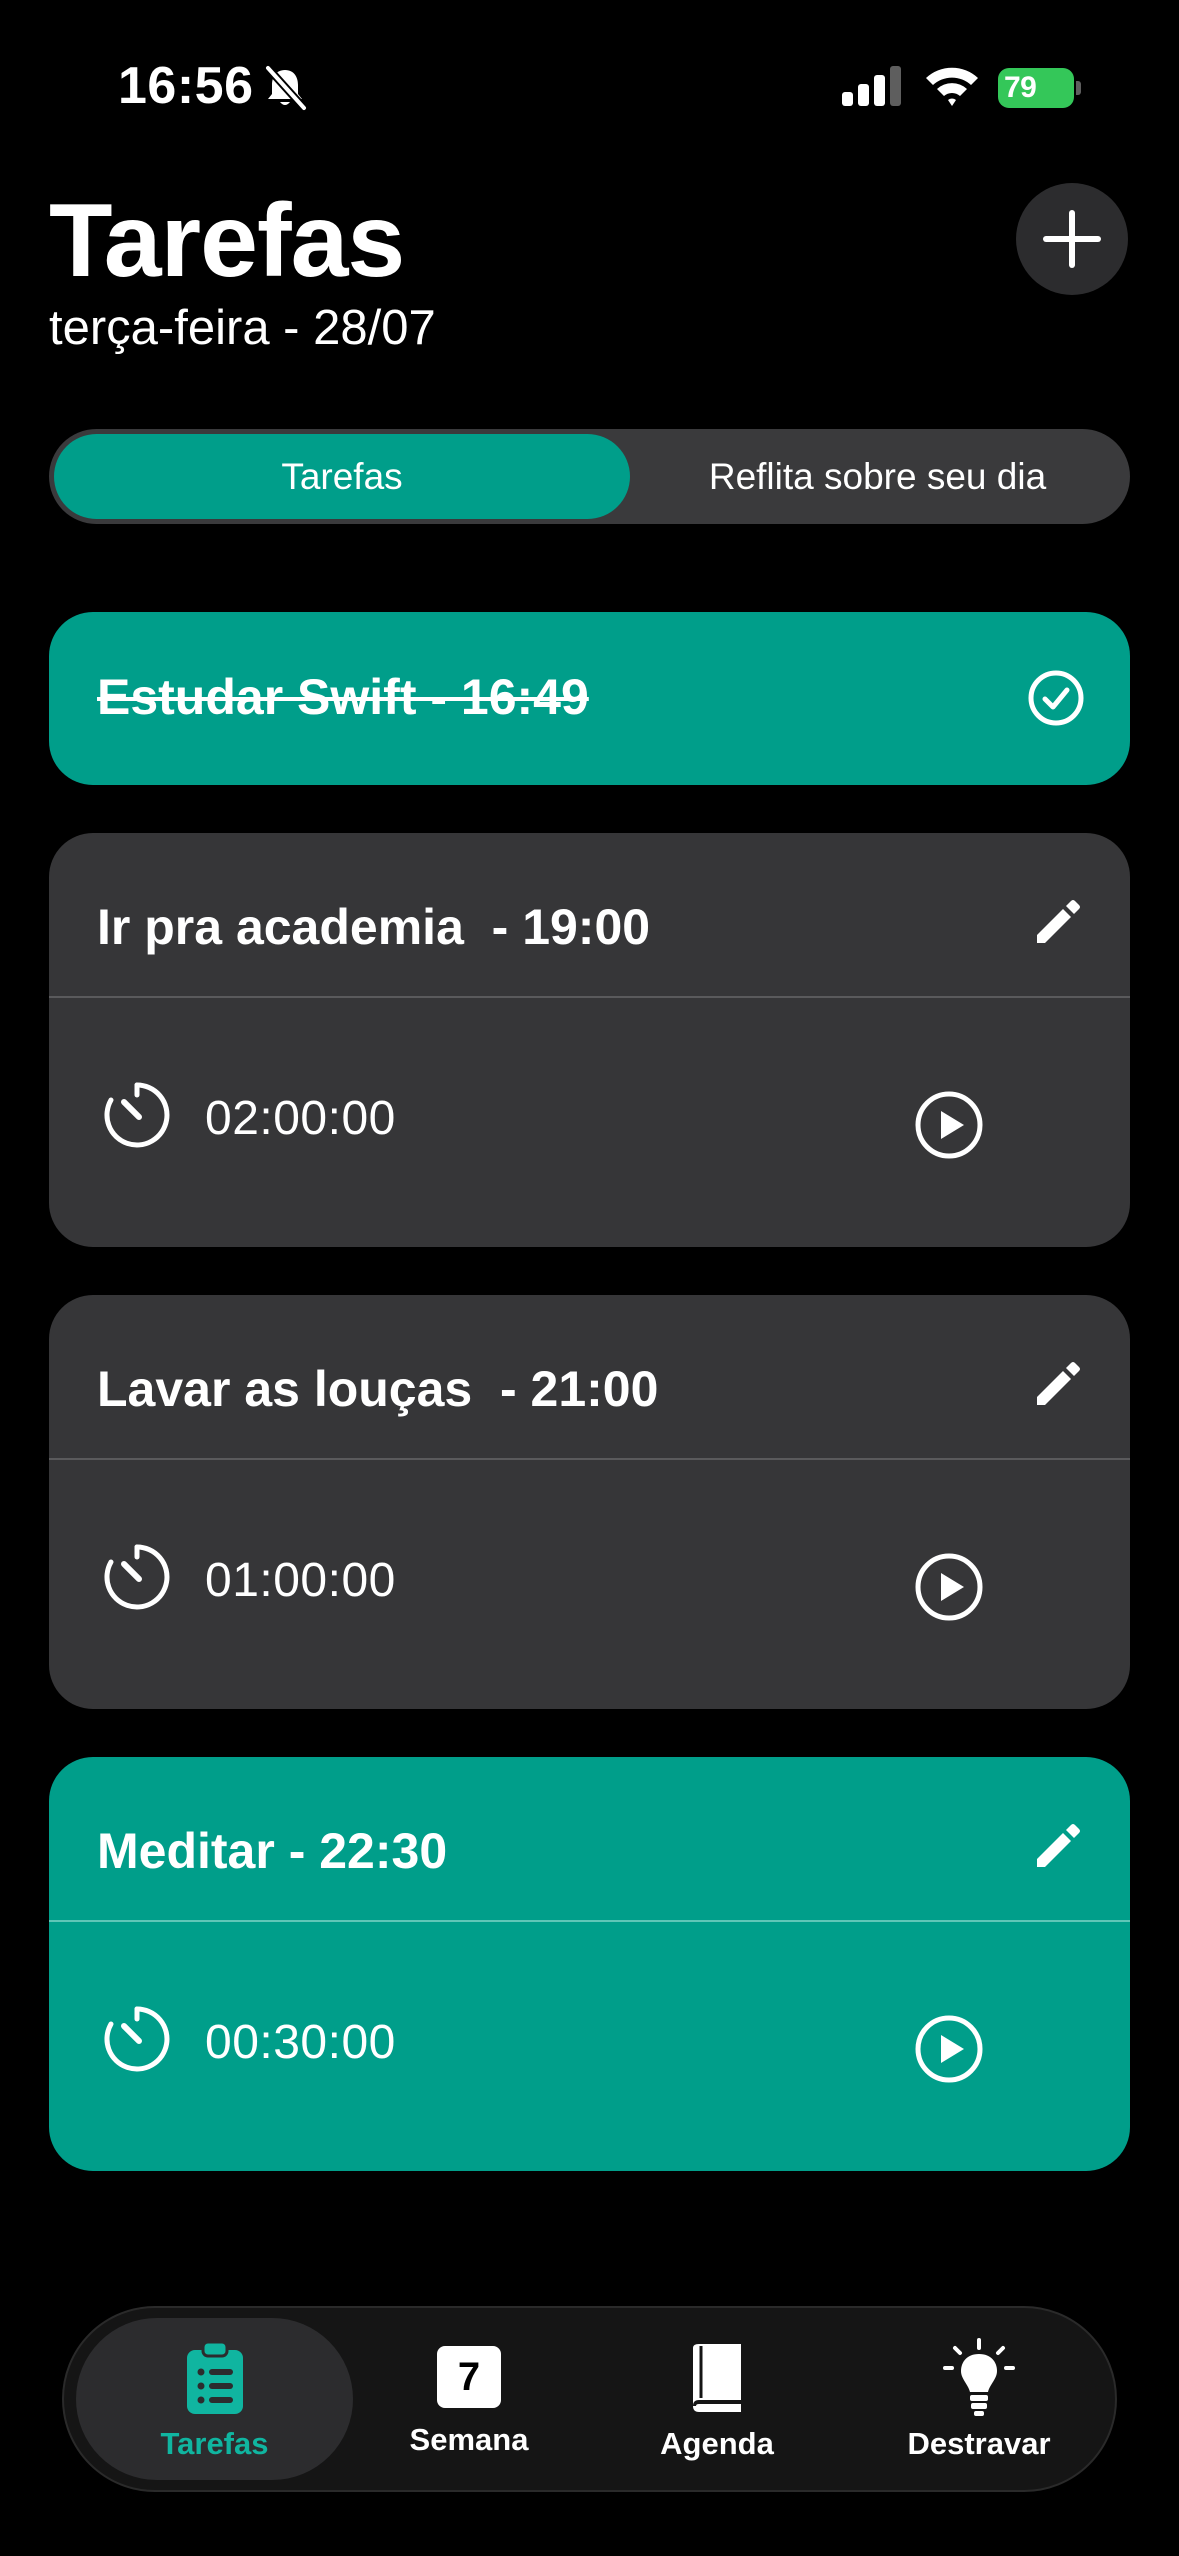  What do you see at coordinates (952, 86) in the screenshot?
I see `wifi-icon` at bounding box center [952, 86].